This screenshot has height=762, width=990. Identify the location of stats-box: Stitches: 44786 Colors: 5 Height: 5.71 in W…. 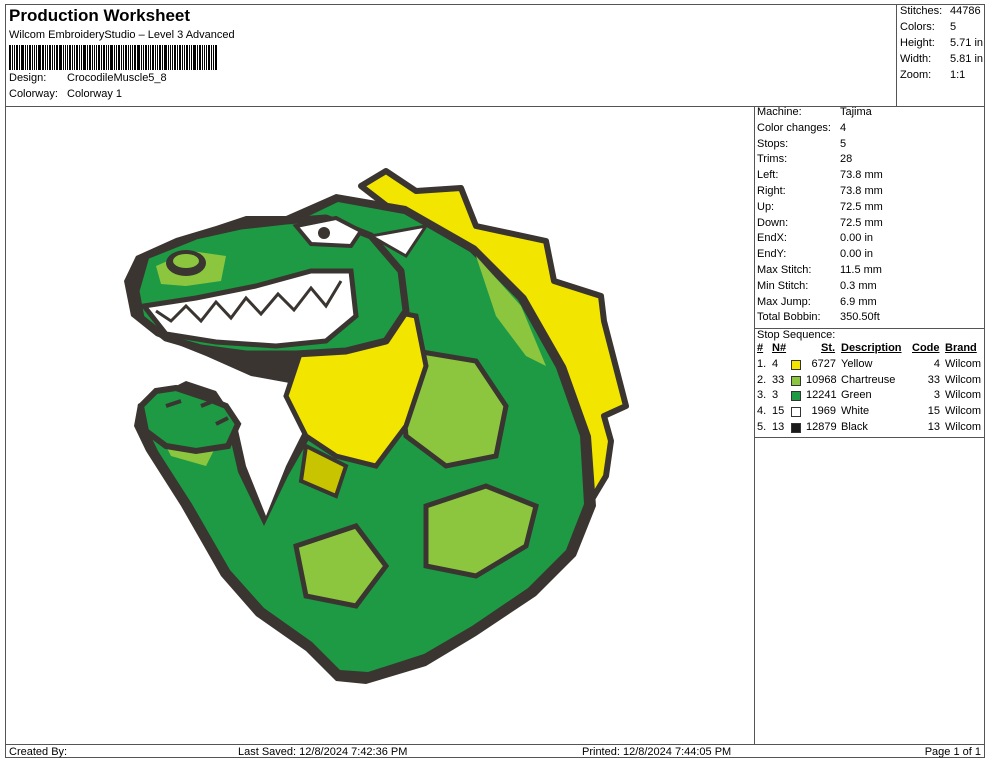
(940, 56).